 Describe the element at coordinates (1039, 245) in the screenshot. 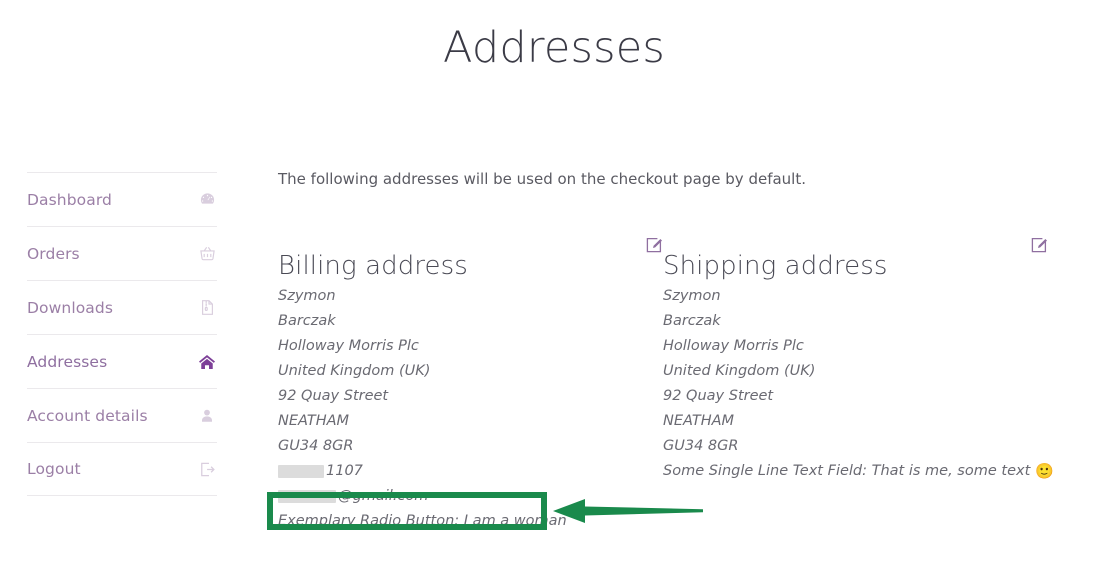

I see `edit-pencil-square-icon-shipping` at that location.